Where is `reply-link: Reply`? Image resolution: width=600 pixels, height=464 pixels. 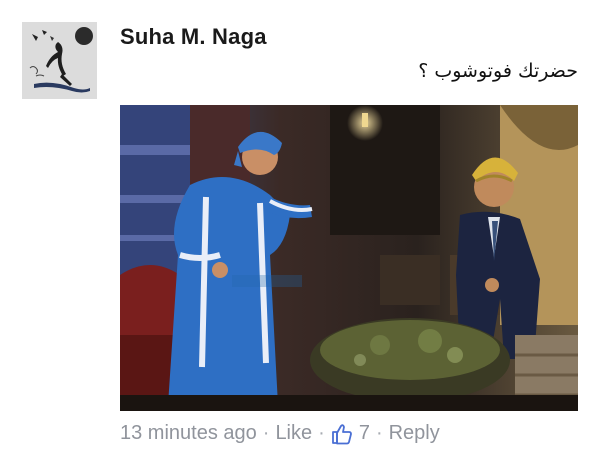 reply-link: Reply is located at coordinates (414, 433).